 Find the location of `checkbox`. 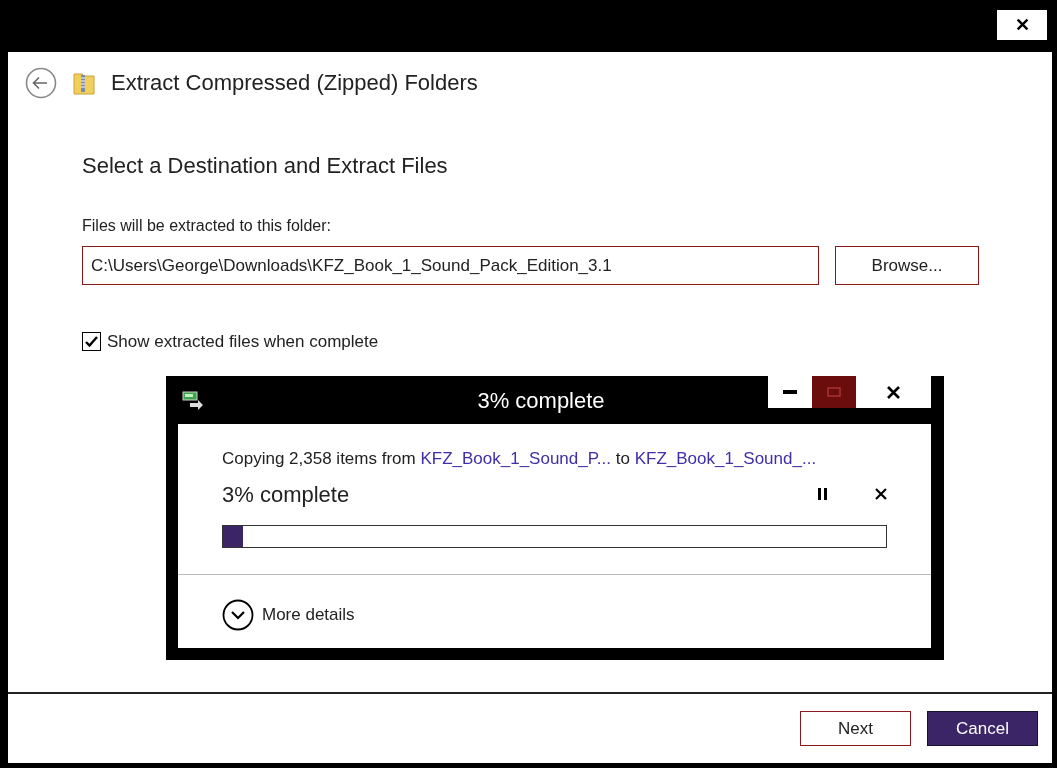

checkbox is located at coordinates (91, 342).